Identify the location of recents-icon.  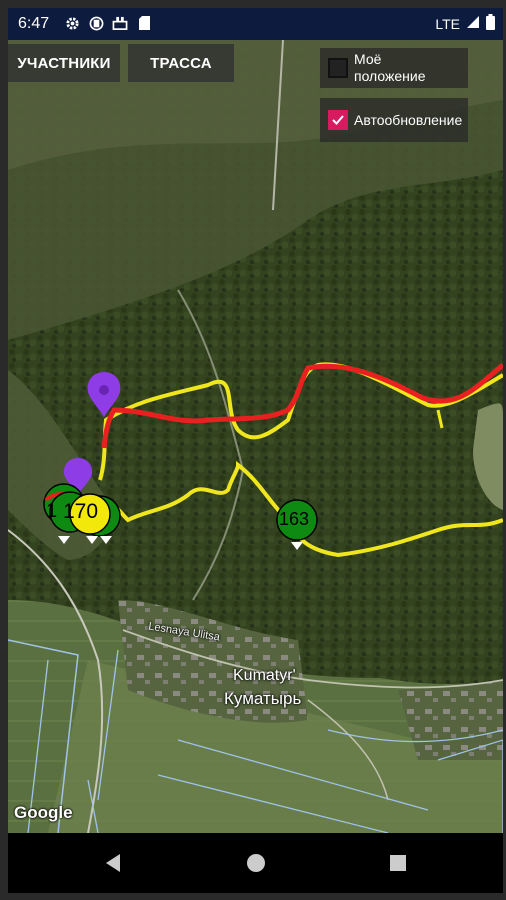
(398, 863).